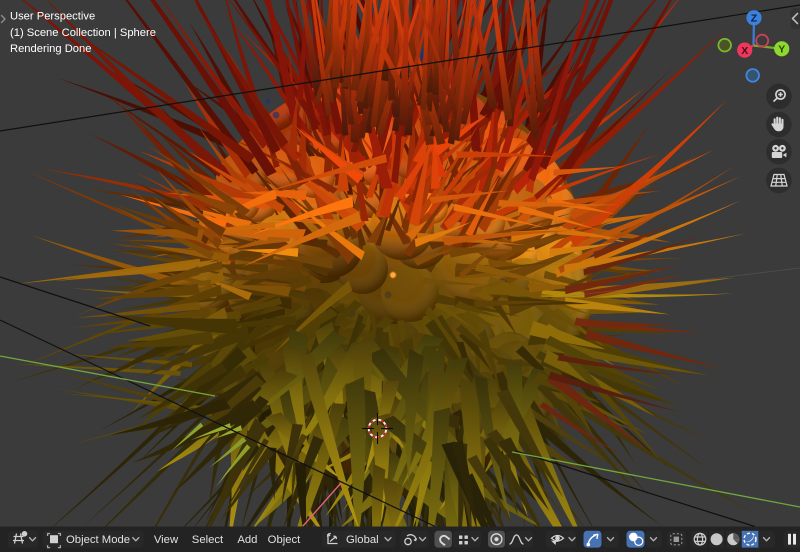 Image resolution: width=800 pixels, height=552 pixels. I want to click on svg-text: Y, so click(781, 50).